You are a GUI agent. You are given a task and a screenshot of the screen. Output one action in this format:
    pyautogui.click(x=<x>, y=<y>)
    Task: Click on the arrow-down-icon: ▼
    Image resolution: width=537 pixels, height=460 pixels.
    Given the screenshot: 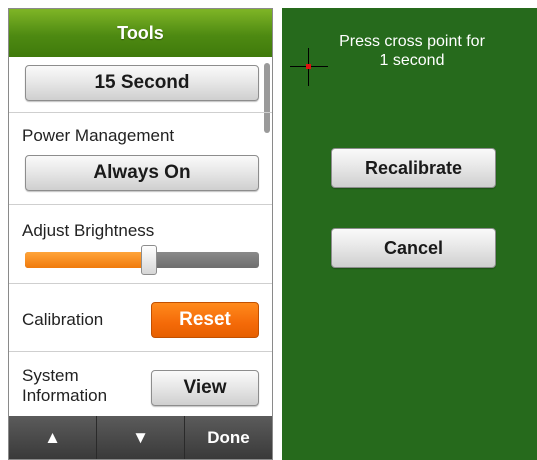 What is the action you would take?
    pyautogui.click(x=140, y=437)
    